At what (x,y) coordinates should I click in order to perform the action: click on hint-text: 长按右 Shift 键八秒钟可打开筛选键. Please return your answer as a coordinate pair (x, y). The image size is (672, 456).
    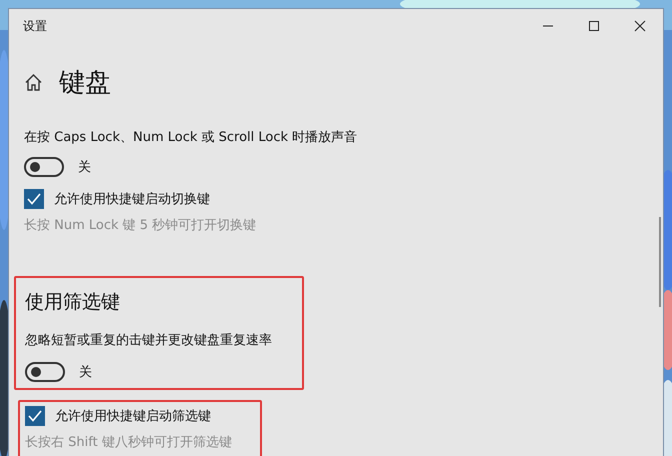
    Looking at the image, I should click on (128, 443).